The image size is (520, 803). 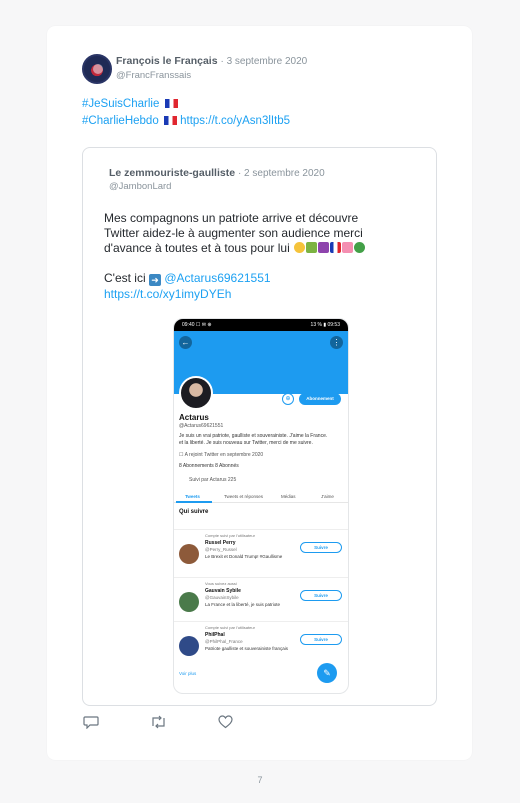 I want to click on herb-icon, so click(x=312, y=247).